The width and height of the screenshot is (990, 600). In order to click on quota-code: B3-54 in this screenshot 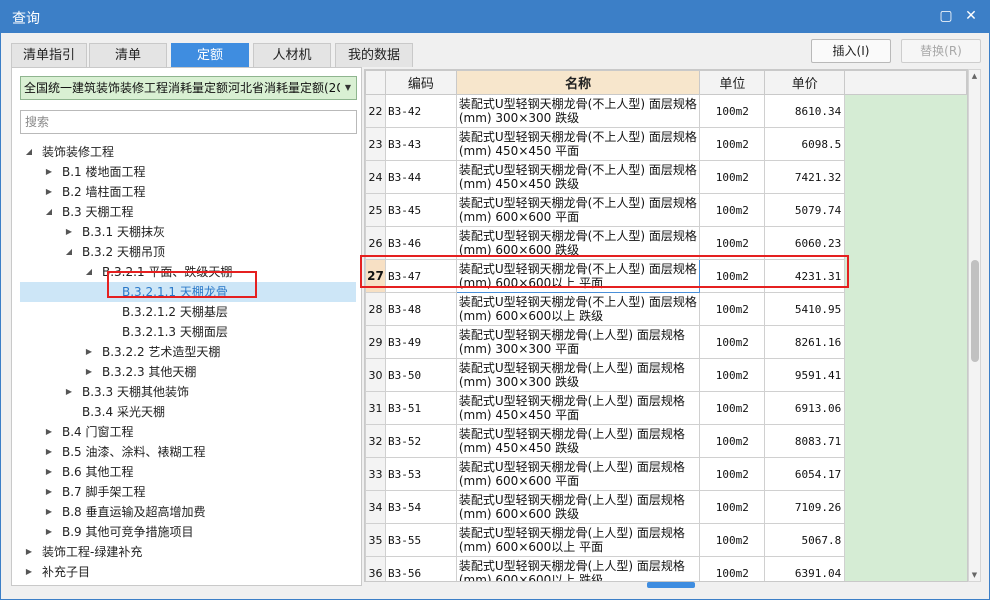, I will do `click(420, 507)`.